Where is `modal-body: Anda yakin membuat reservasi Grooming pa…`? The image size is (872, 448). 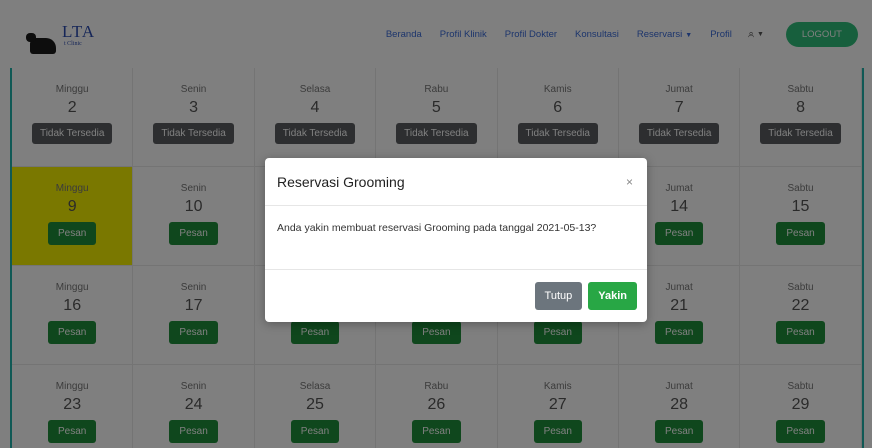 modal-body: Anda yakin membuat reservasi Grooming pa… is located at coordinates (456, 238).